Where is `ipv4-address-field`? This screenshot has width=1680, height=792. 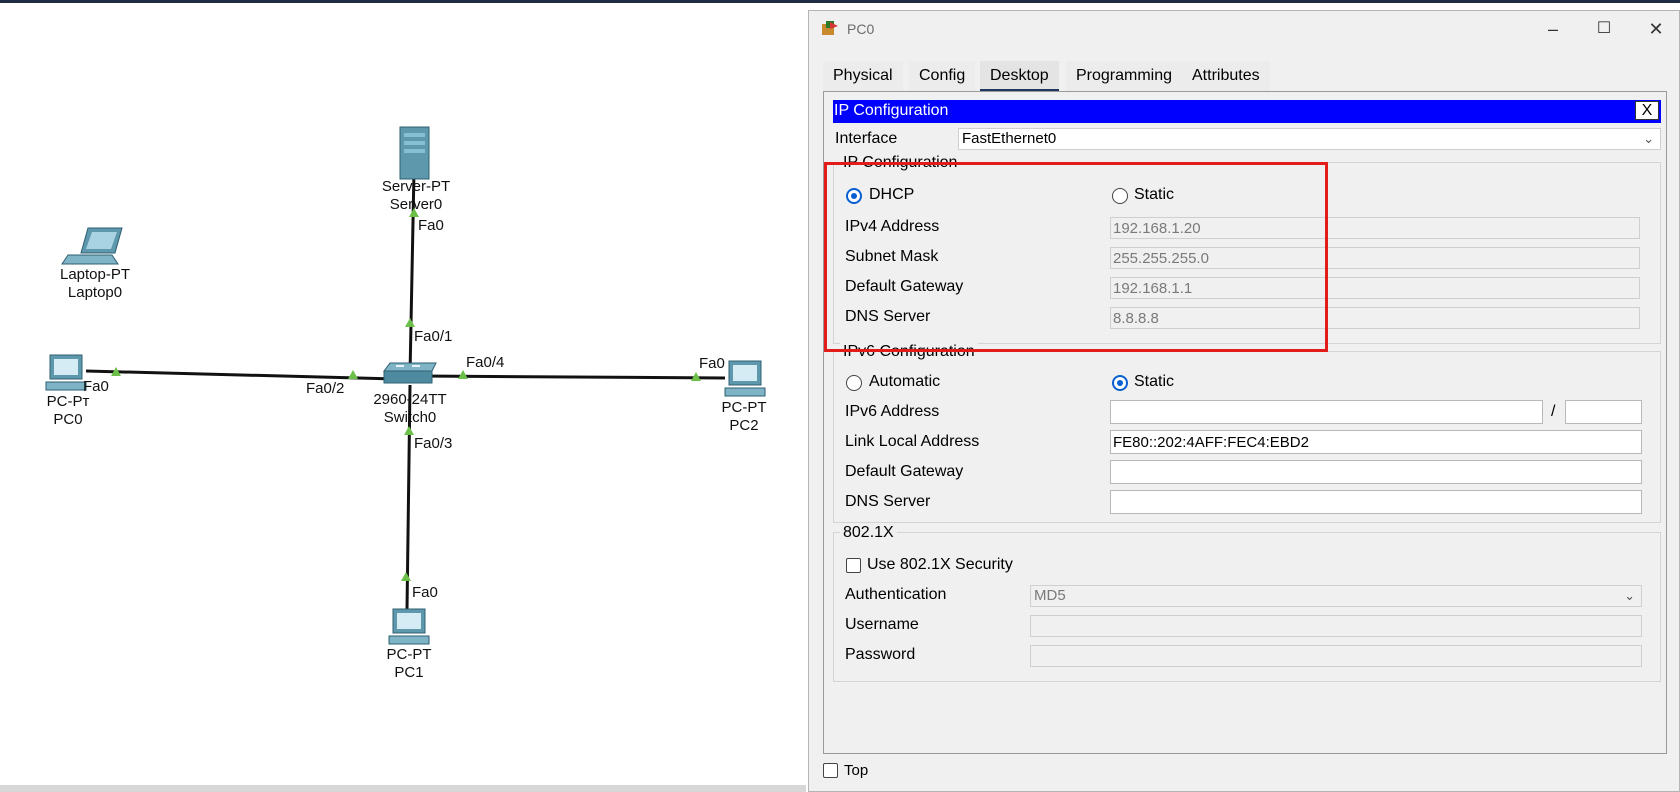 ipv4-address-field is located at coordinates (1375, 228).